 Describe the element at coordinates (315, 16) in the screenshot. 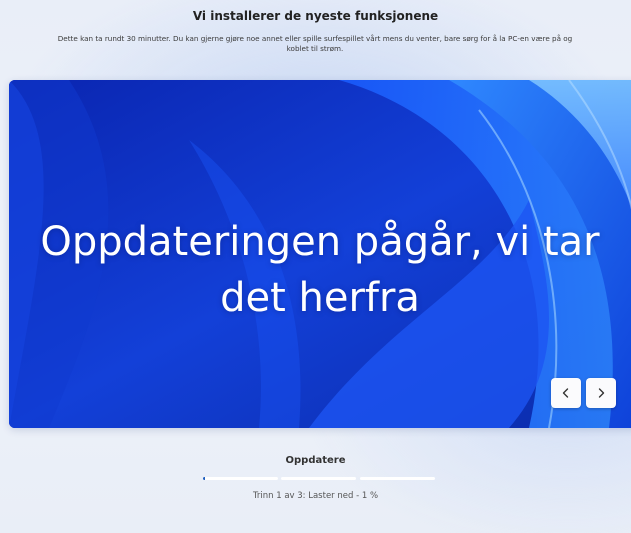

I see `page-title: Vi installerer de nyeste funksjonene` at that location.